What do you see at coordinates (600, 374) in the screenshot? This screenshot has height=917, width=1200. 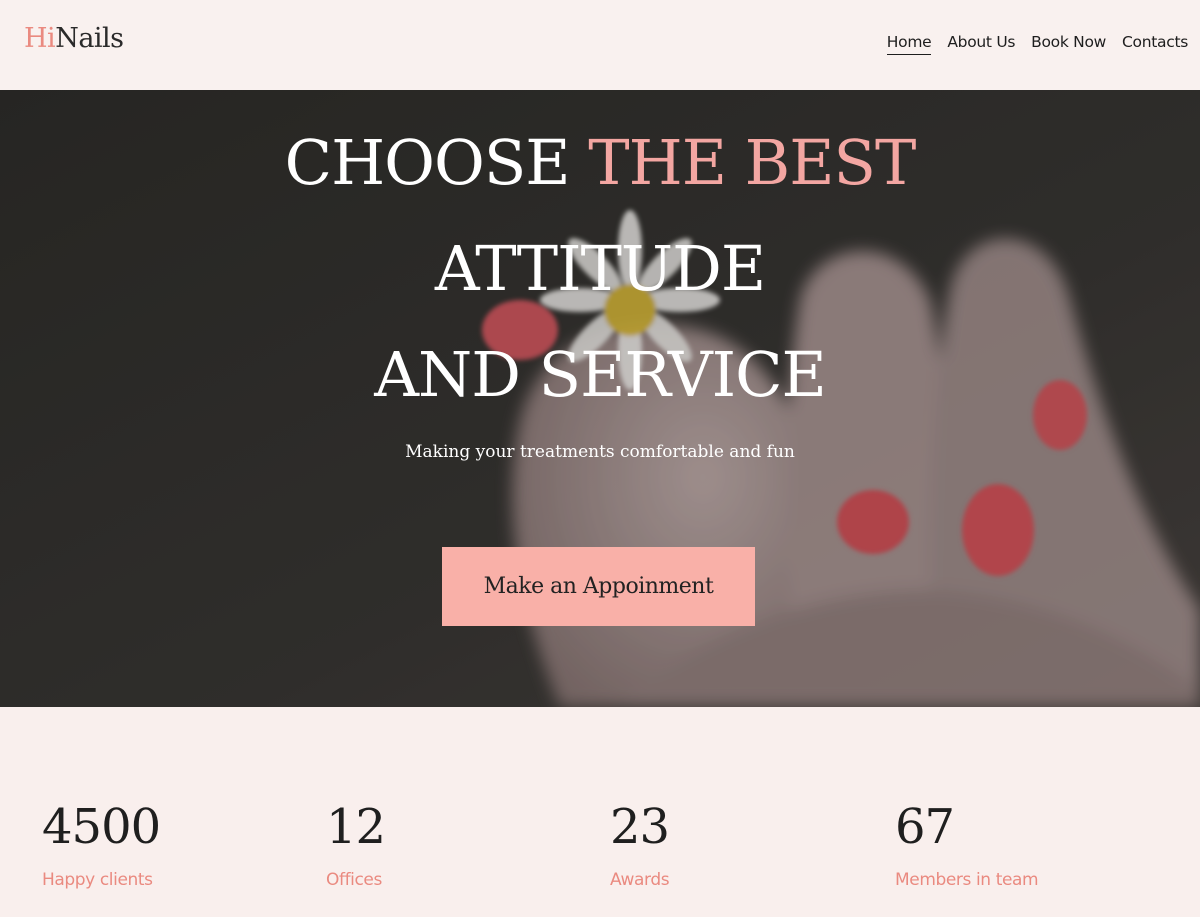 I see `hero-title-line-3: AND SERVICE` at bounding box center [600, 374].